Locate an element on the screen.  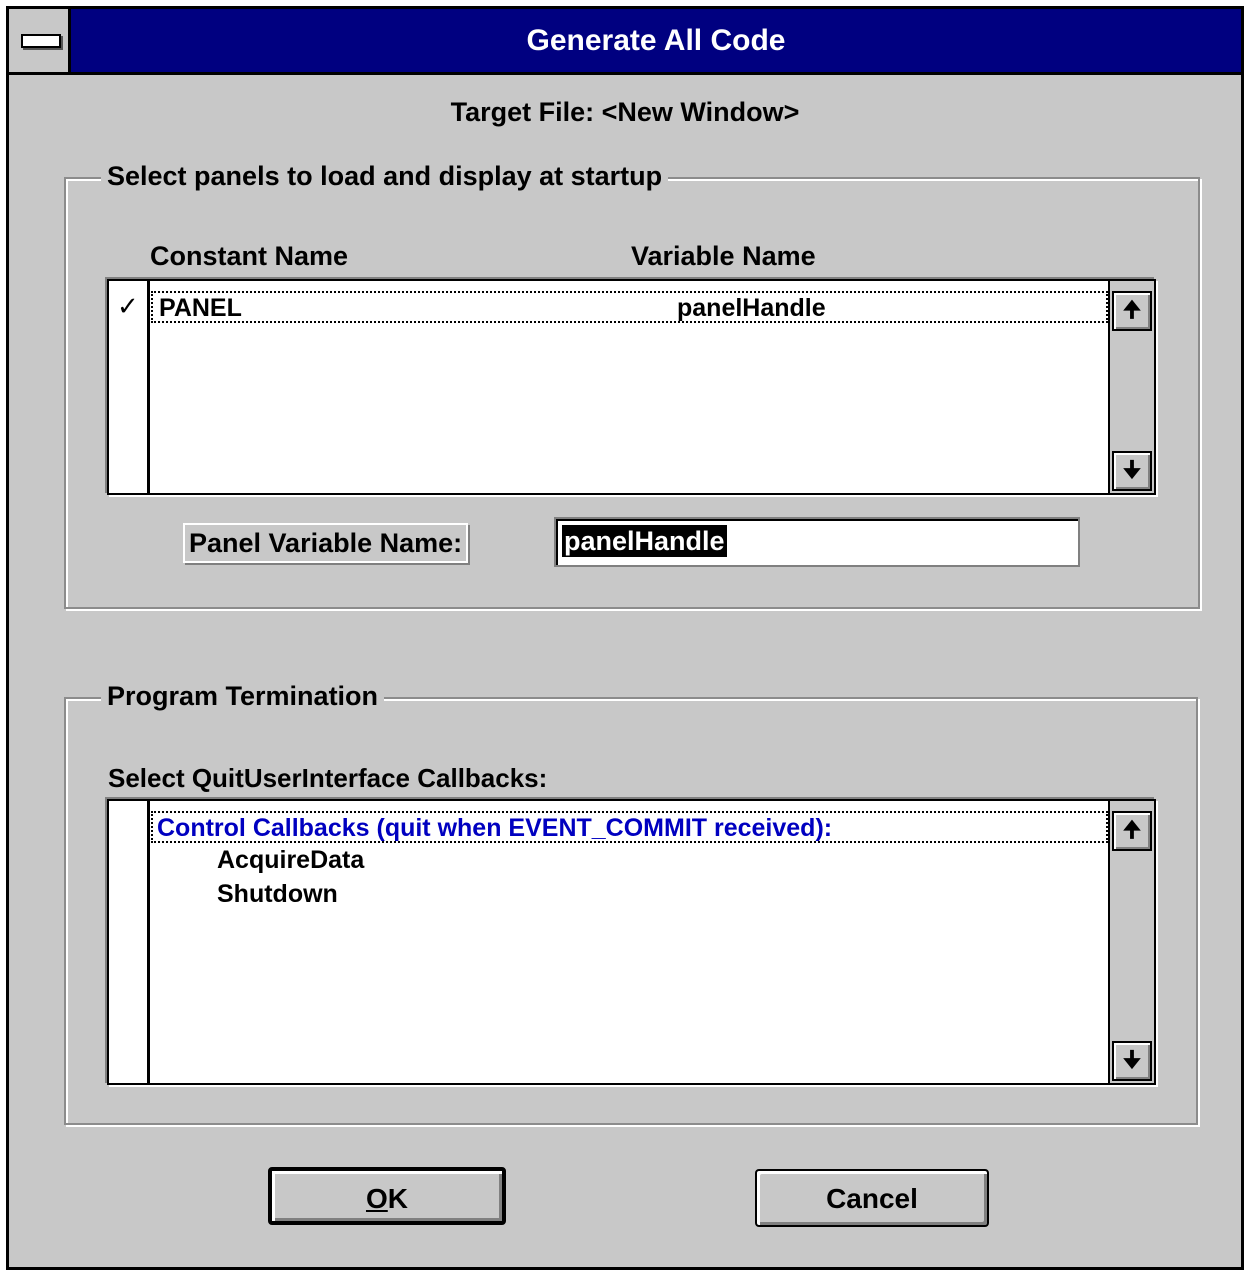
title-bar: Generate All Code is located at coordinates (625, 42).